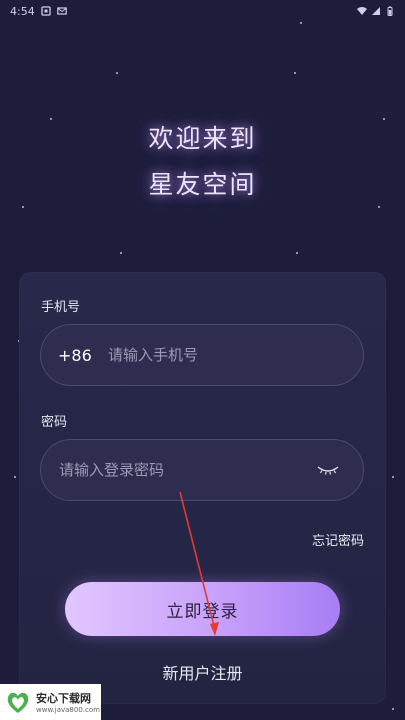 The width and height of the screenshot is (405, 720). I want to click on password-input, so click(187, 470).